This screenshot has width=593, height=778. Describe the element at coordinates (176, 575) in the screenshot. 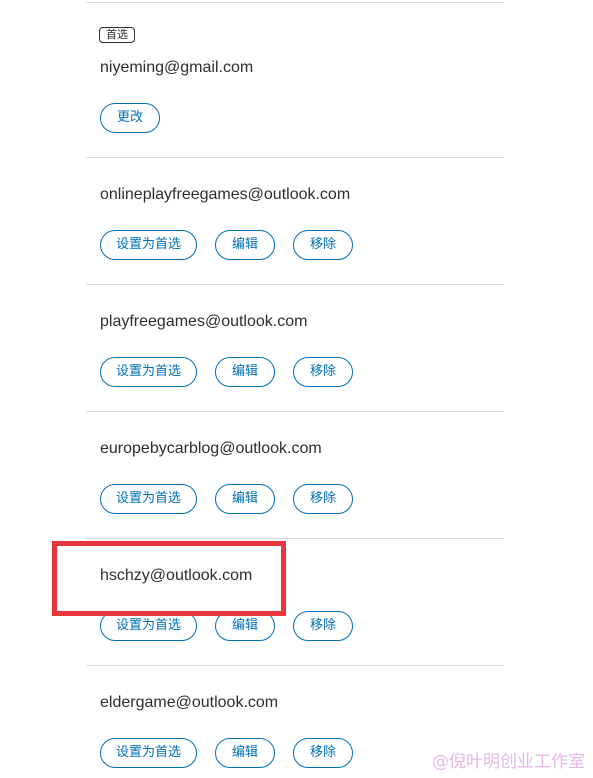

I see `email-address: hschzy@outlook.com` at that location.